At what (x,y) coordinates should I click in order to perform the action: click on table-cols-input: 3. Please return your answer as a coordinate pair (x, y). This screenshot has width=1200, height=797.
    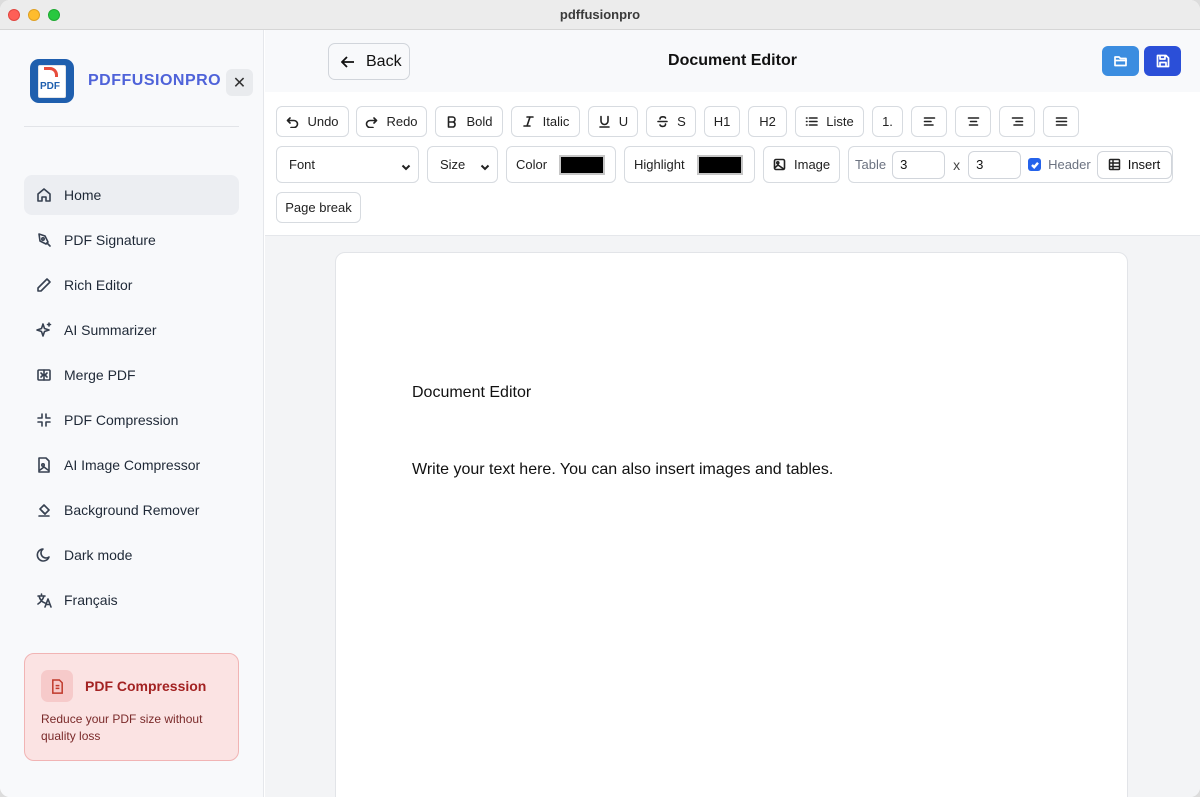
    Looking at the image, I should click on (995, 164).